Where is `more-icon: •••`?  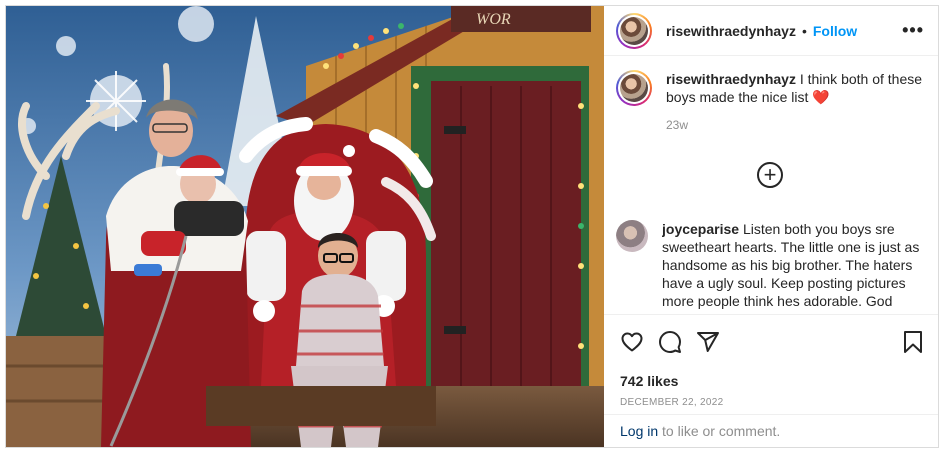 more-icon: ••• is located at coordinates (913, 30).